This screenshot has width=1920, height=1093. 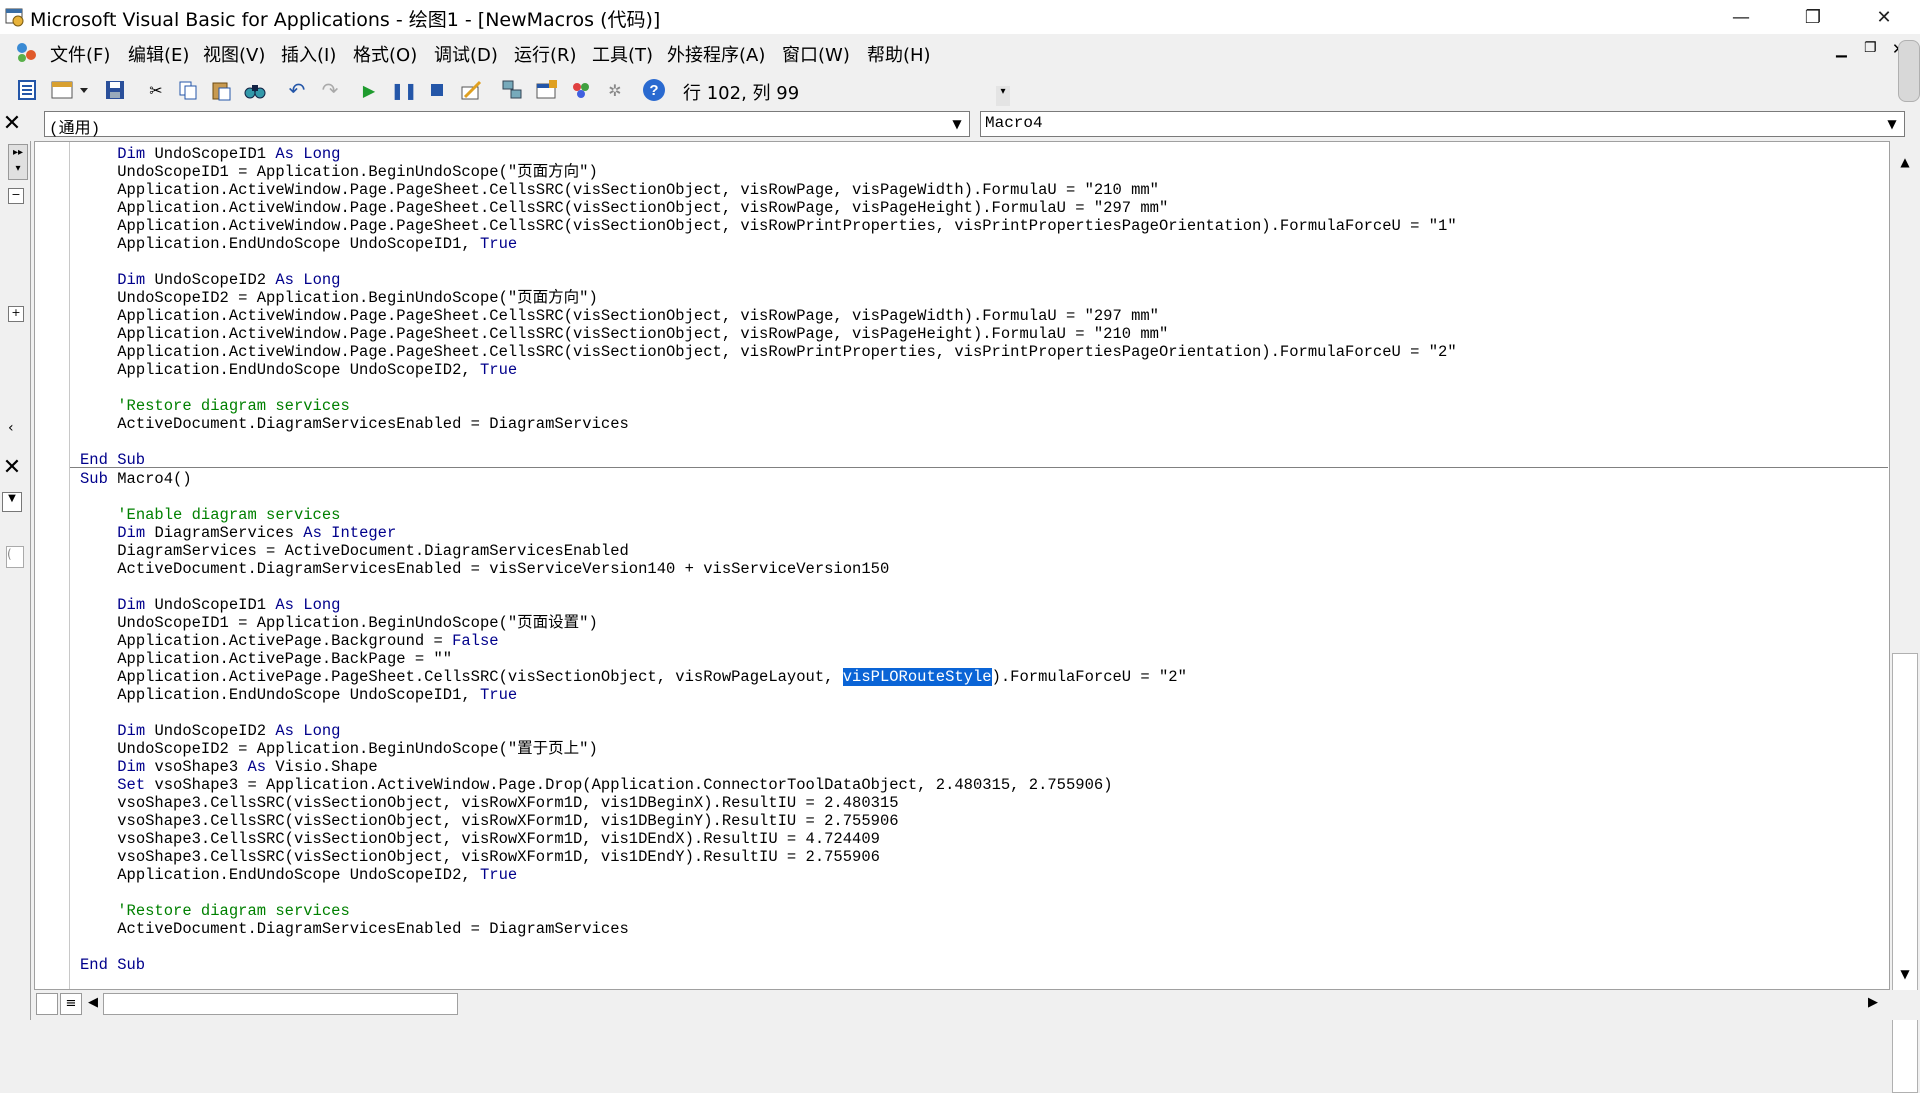 What do you see at coordinates (210, 515) in the screenshot?
I see `code-line: 'Enable diagram services` at bounding box center [210, 515].